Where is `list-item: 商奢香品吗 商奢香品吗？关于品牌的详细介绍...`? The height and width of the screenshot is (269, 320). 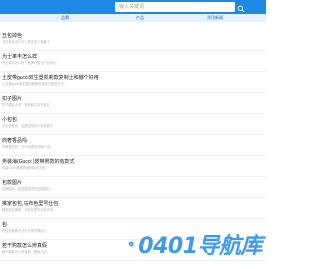 list-item: 商奢香品吗 商奢香品吗？关于品牌的详细介绍... is located at coordinates (133, 146).